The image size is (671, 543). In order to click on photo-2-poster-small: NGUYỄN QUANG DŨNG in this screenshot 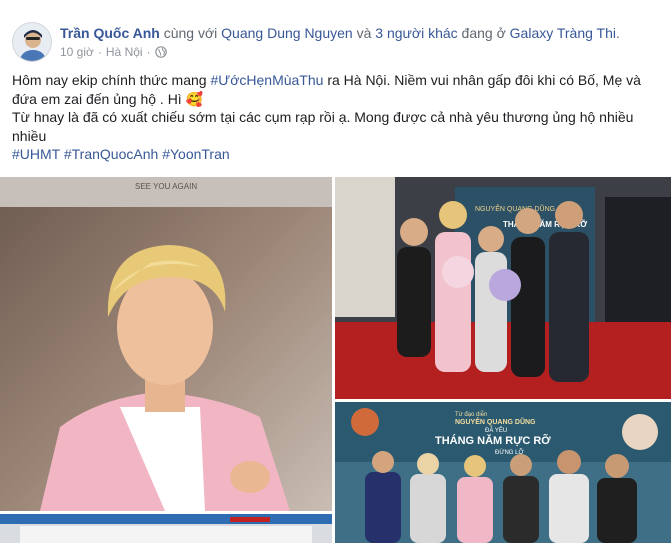, I will do `click(515, 208)`.